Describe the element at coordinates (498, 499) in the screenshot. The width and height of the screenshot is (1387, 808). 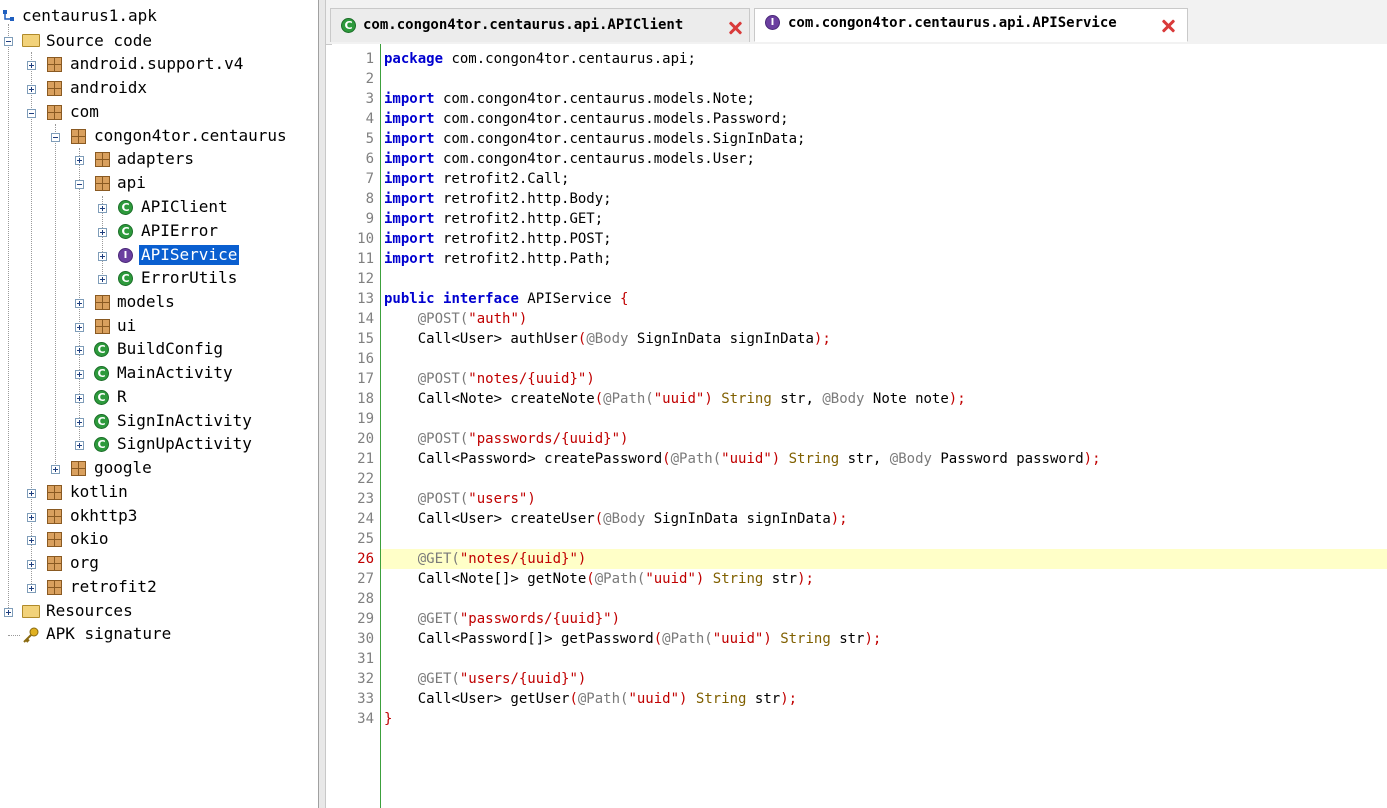
I see `string: "users"` at that location.